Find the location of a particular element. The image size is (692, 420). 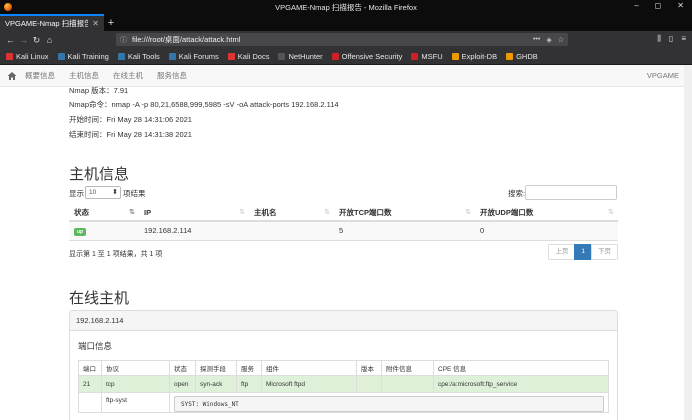

col-tcp: 开放TCP端口数 ⇅ is located at coordinates (404, 213).